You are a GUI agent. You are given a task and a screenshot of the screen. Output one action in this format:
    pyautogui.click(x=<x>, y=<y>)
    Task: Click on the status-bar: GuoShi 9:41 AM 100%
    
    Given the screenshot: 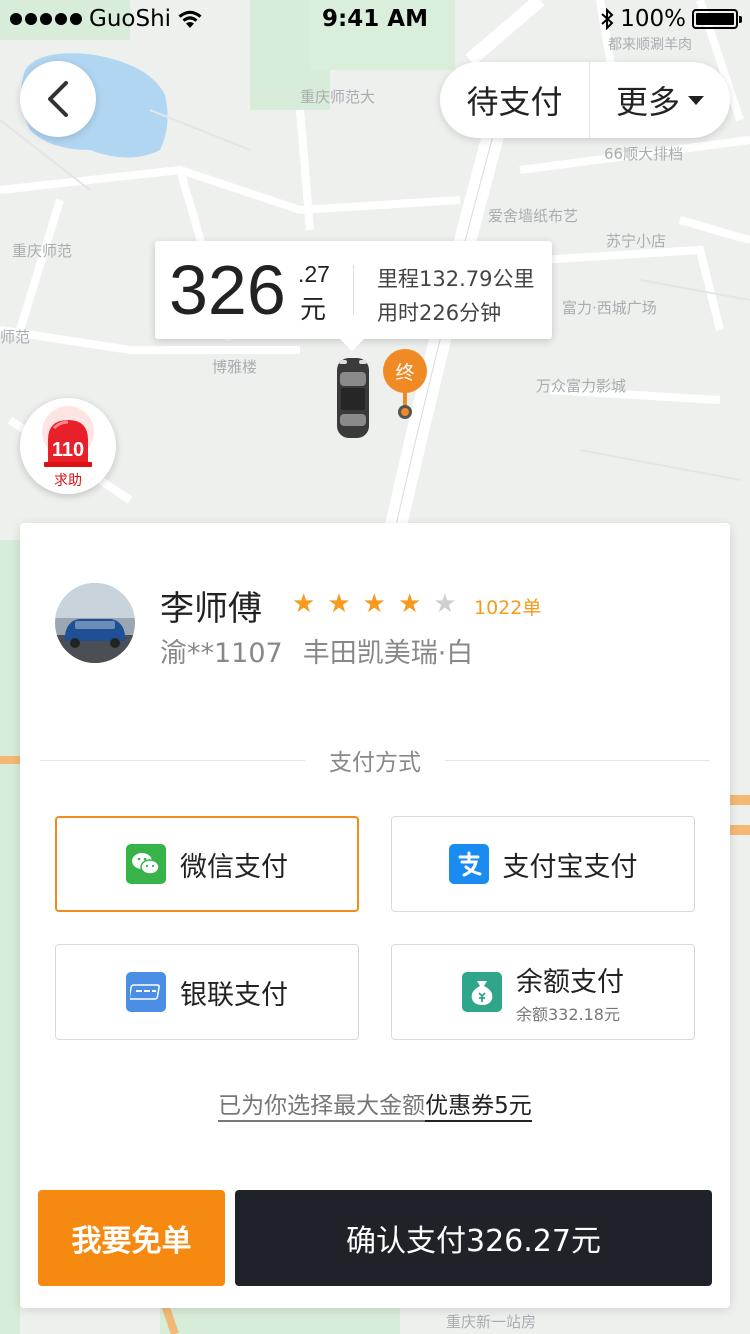 What is the action you would take?
    pyautogui.click(x=375, y=20)
    